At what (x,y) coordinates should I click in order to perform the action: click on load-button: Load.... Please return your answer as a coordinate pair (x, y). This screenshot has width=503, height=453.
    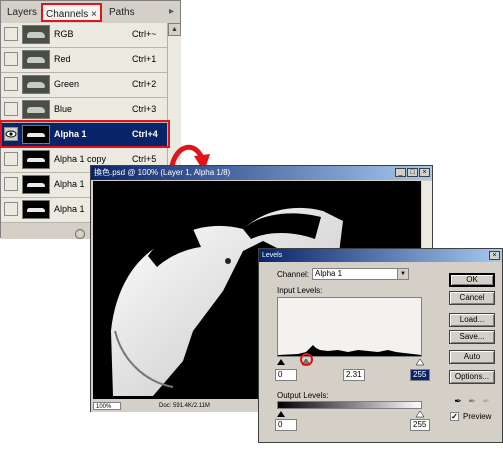
    Looking at the image, I should click on (472, 320).